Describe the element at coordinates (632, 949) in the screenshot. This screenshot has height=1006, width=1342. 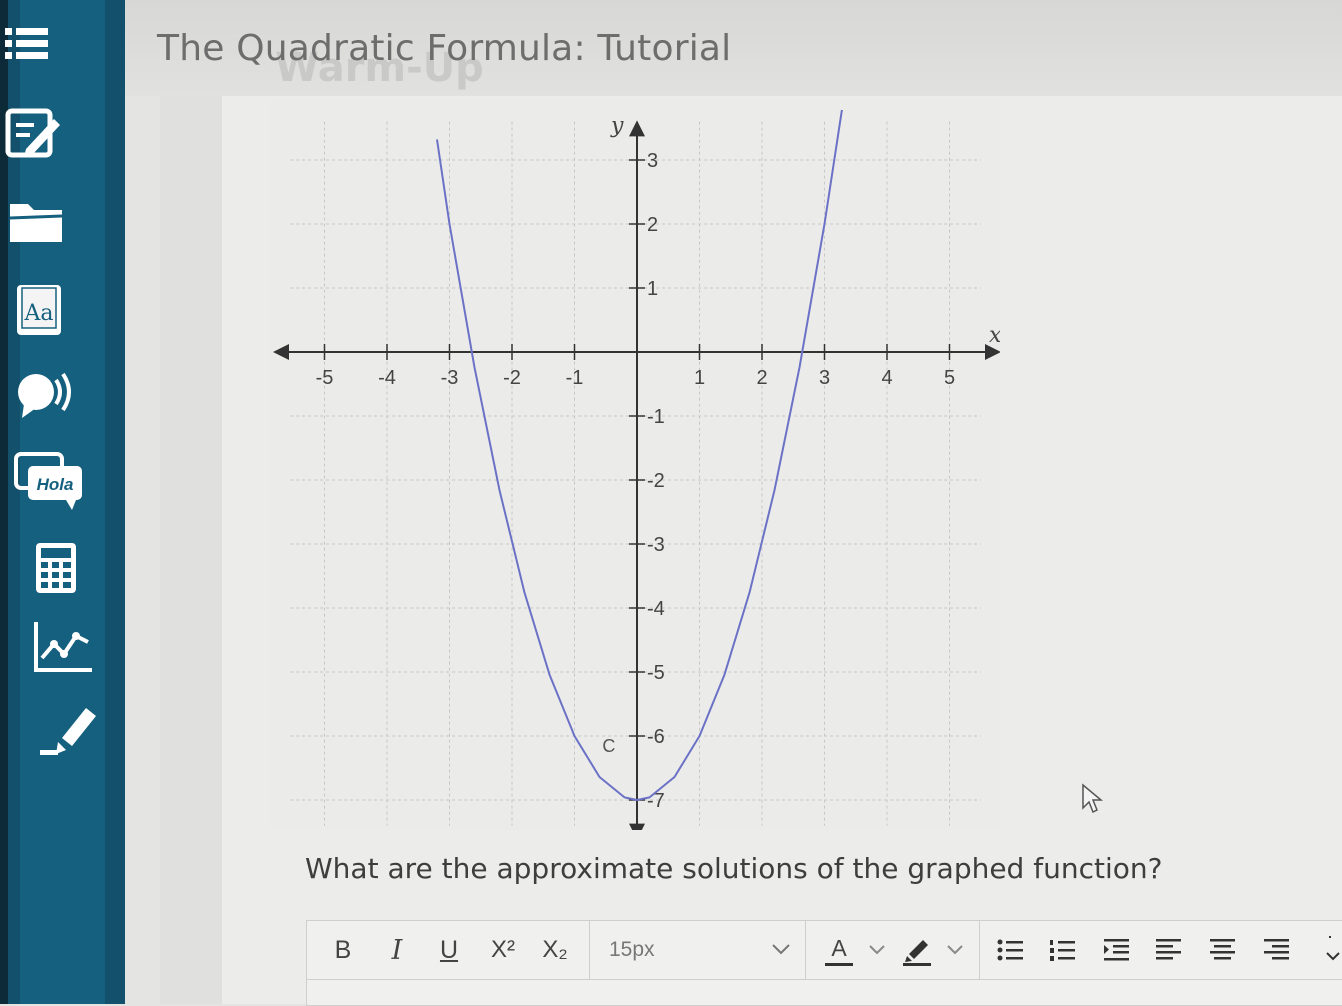
I see `font-size-value: 15px` at that location.